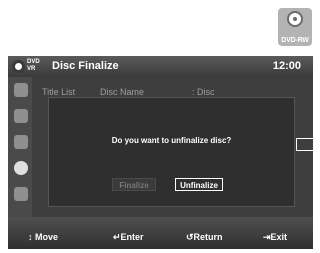 The image size is (320, 253). I want to click on sidebar-item-title-list-icon, so click(21, 90).